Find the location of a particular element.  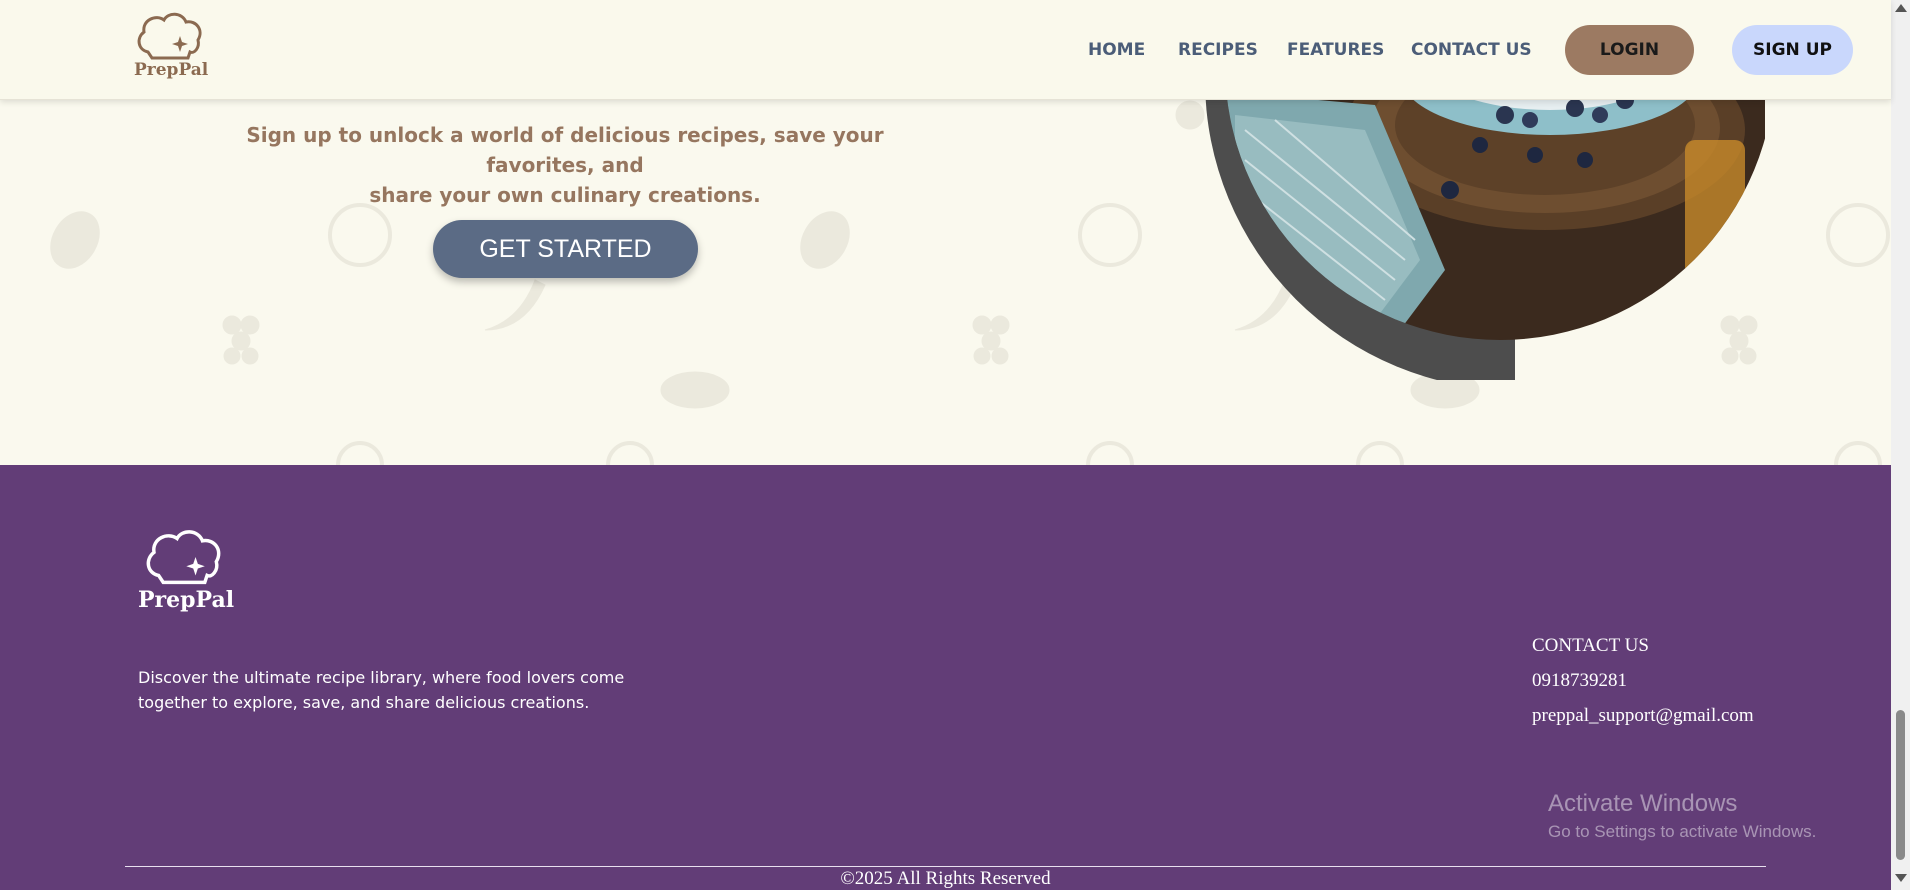

footer-copyright: ©2025 All Rights Reserved is located at coordinates (945, 878).